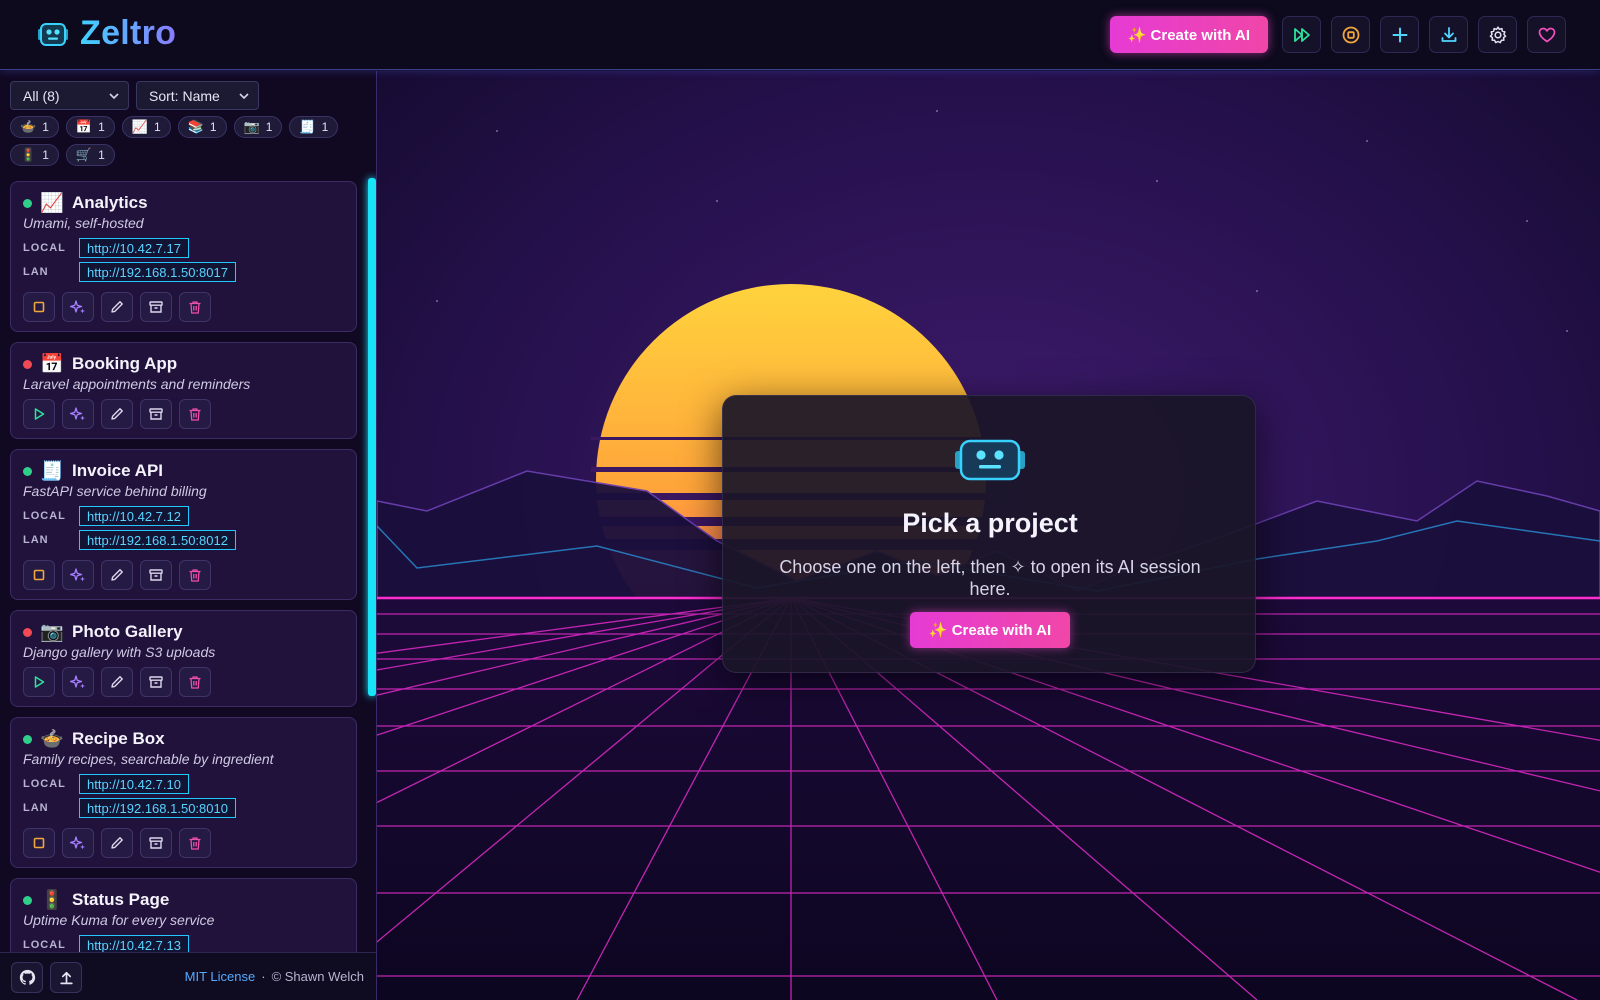  Describe the element at coordinates (1350, 34) in the screenshot. I see `stop-all-button` at that location.